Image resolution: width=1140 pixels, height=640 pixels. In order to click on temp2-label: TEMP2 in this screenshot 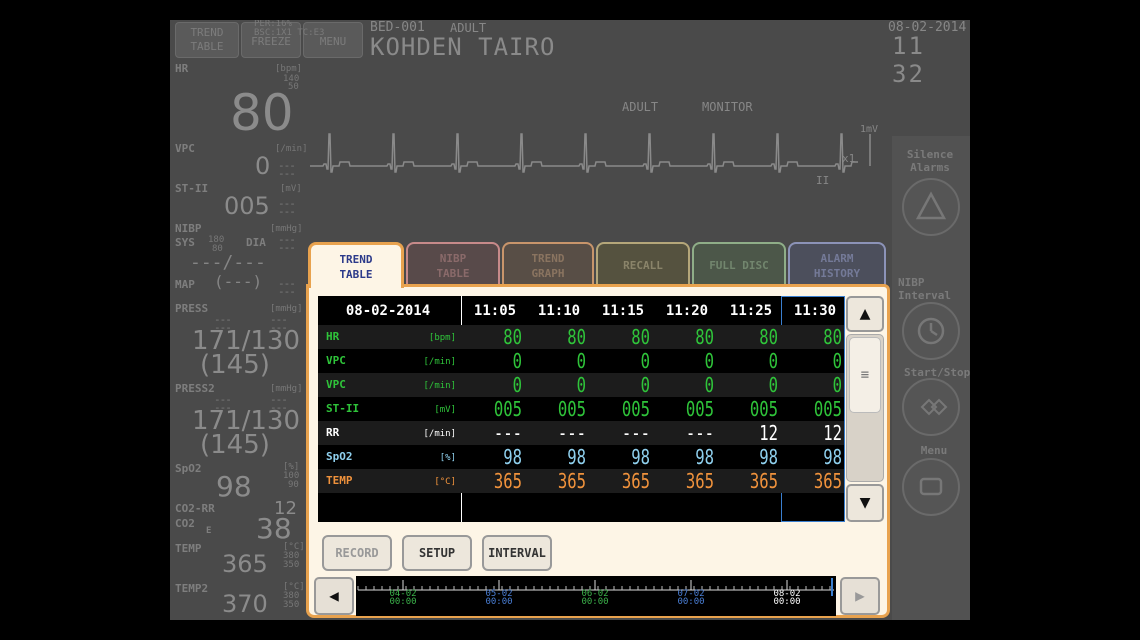, I will do `click(192, 588)`.